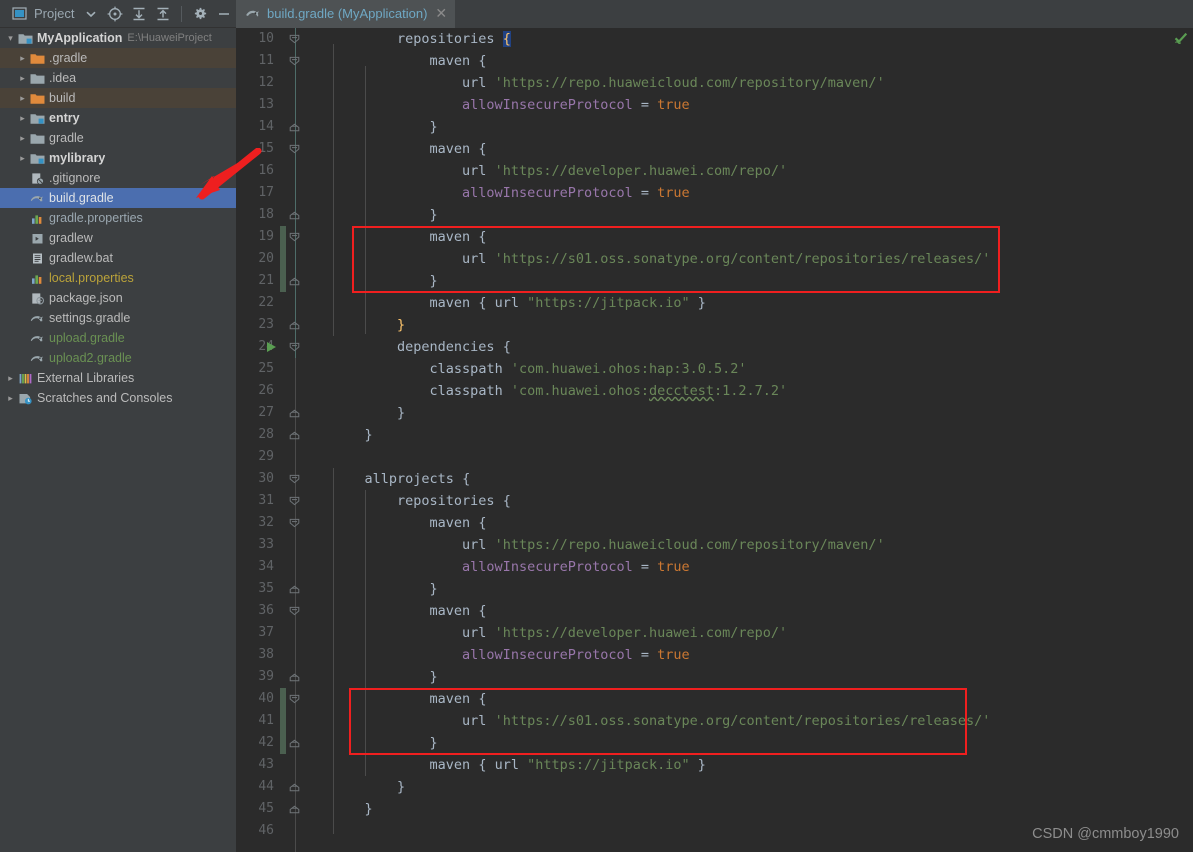  What do you see at coordinates (346, 14) in the screenshot?
I see `editor-tab-build-gradle: build.gradle (MyApplication) ✕` at bounding box center [346, 14].